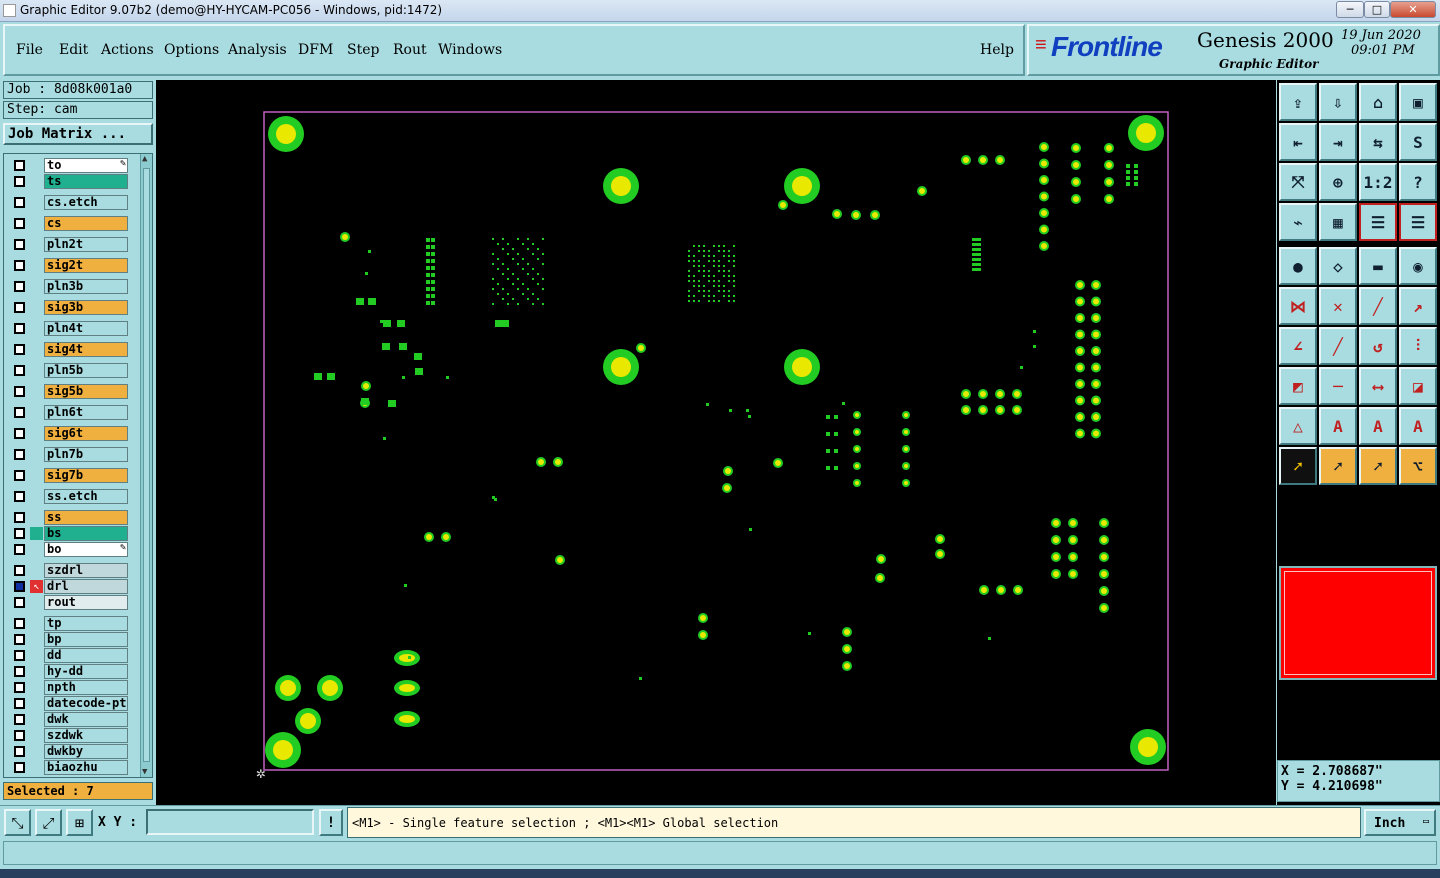 The width and height of the screenshot is (1440, 878). I want to click on layer-name: datecode-ptc, so click(86, 703).